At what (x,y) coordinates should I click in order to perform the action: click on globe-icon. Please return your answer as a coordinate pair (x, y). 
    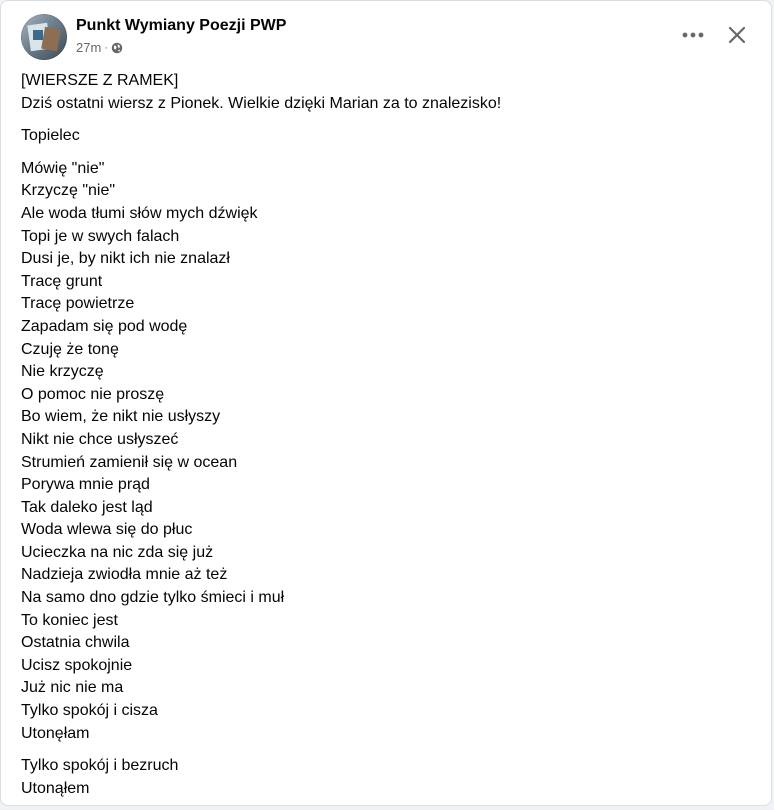
    Looking at the image, I should click on (117, 47).